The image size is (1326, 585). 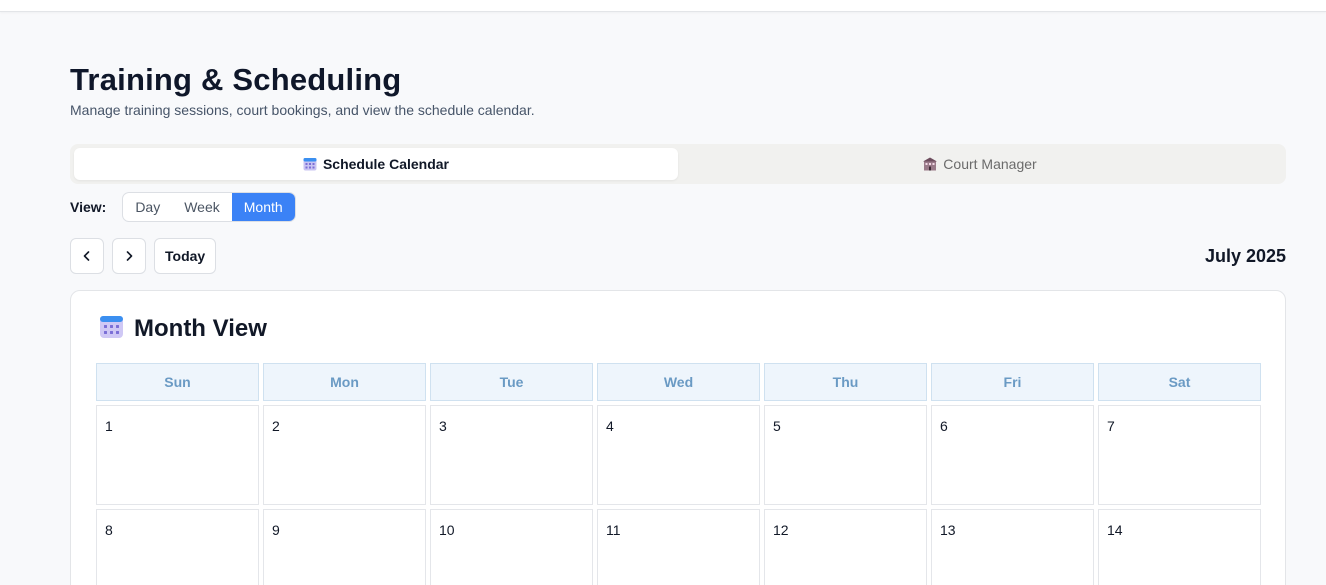 What do you see at coordinates (990, 164) in the screenshot?
I see `tab-court-manager-label: Court Manager` at bounding box center [990, 164].